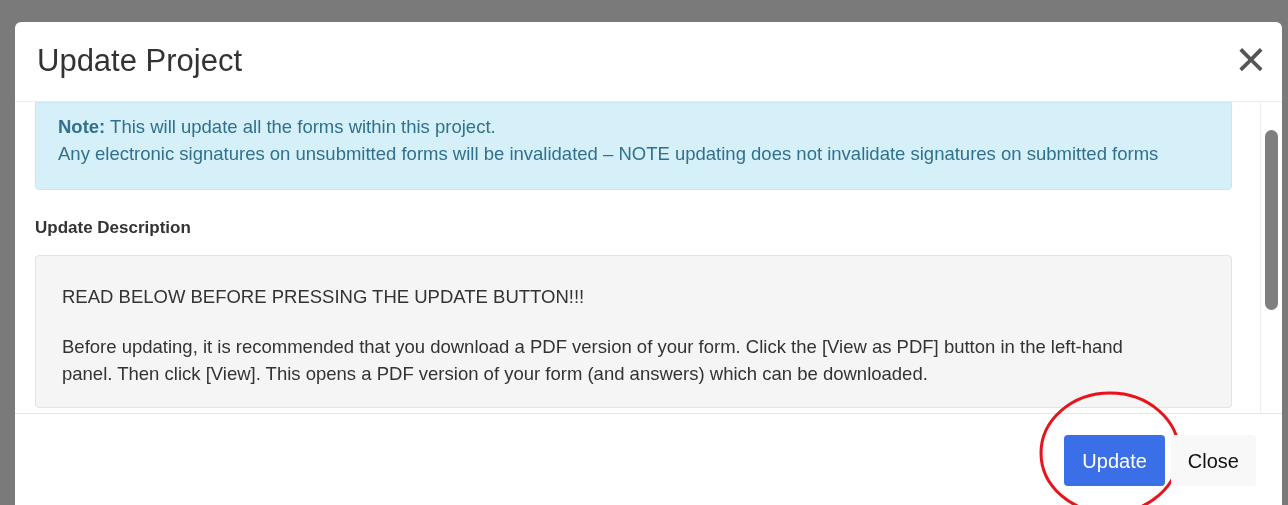  I want to click on close-button: Close, so click(1213, 460).